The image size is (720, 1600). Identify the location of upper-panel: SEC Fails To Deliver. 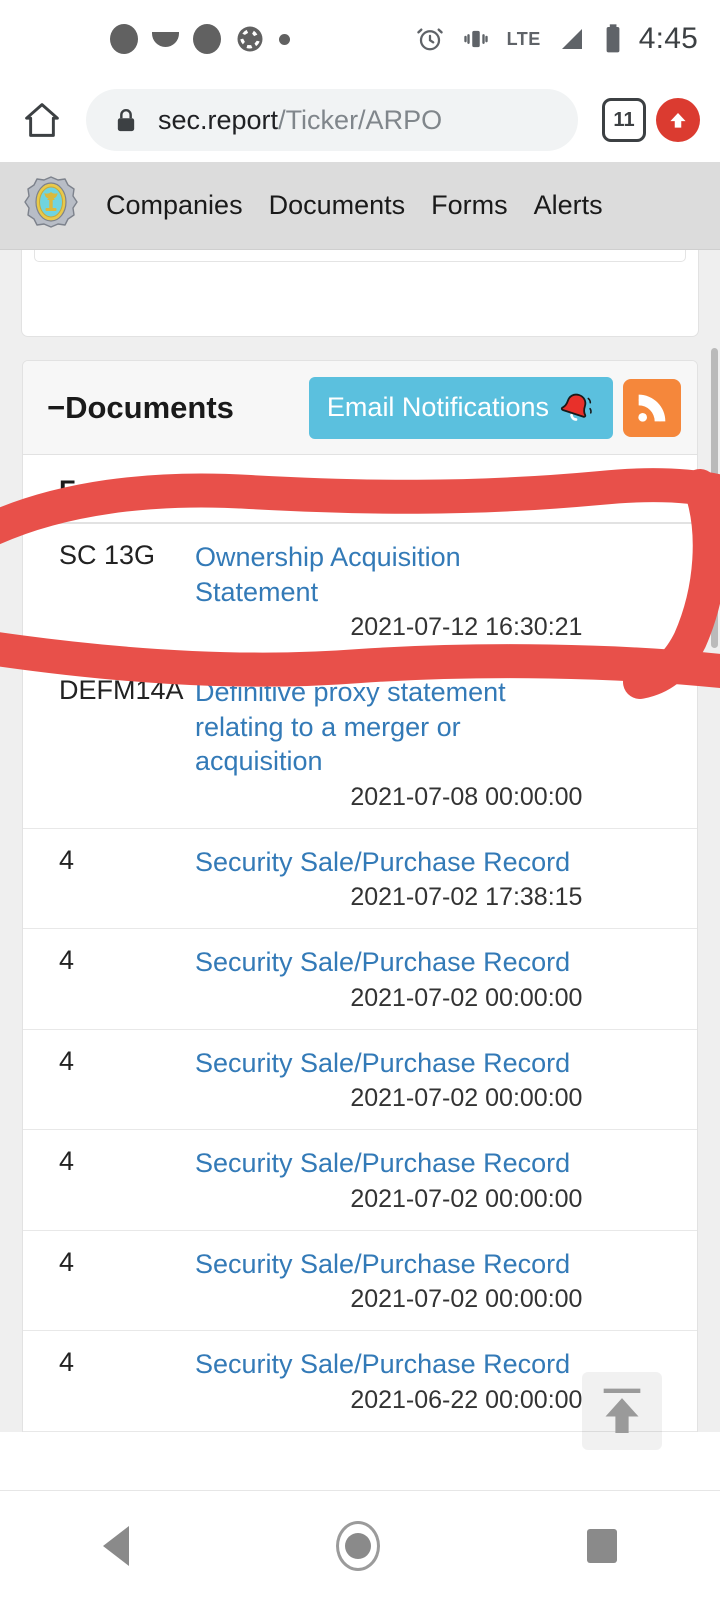
(360, 293).